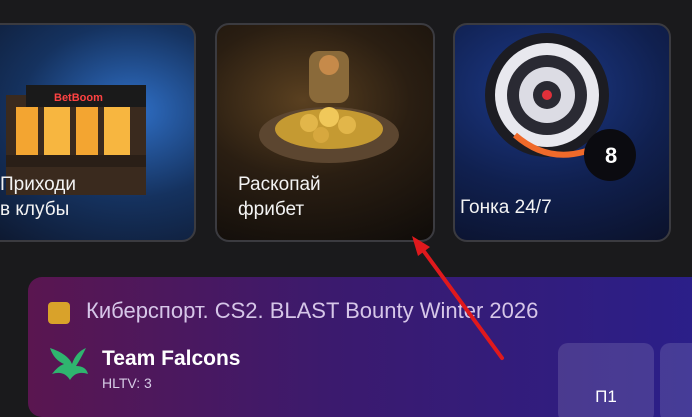 The width and height of the screenshot is (692, 417). Describe the element at coordinates (458, 298) in the screenshot. I see `red-arrow-annotation` at that location.